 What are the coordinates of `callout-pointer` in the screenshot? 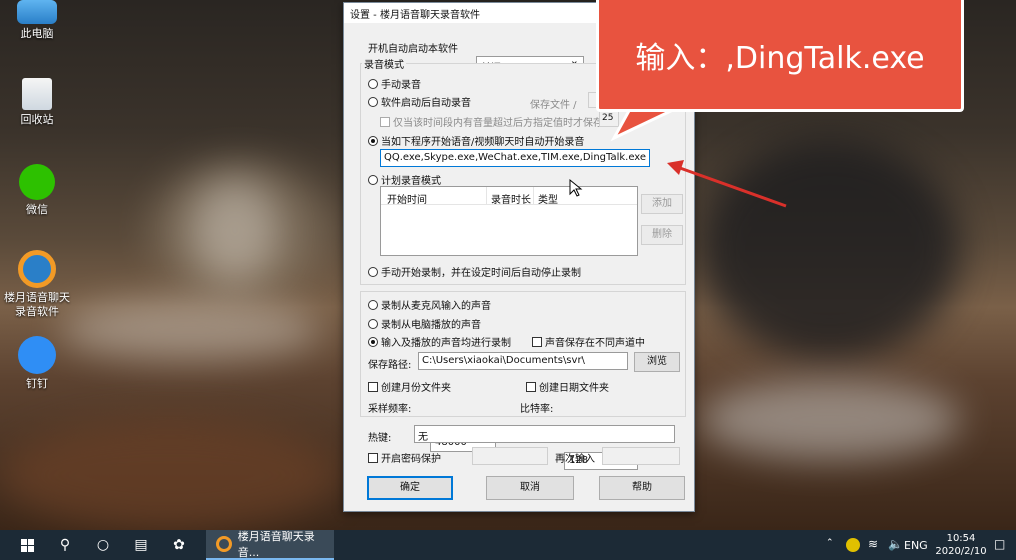 It's located at (643, 124).